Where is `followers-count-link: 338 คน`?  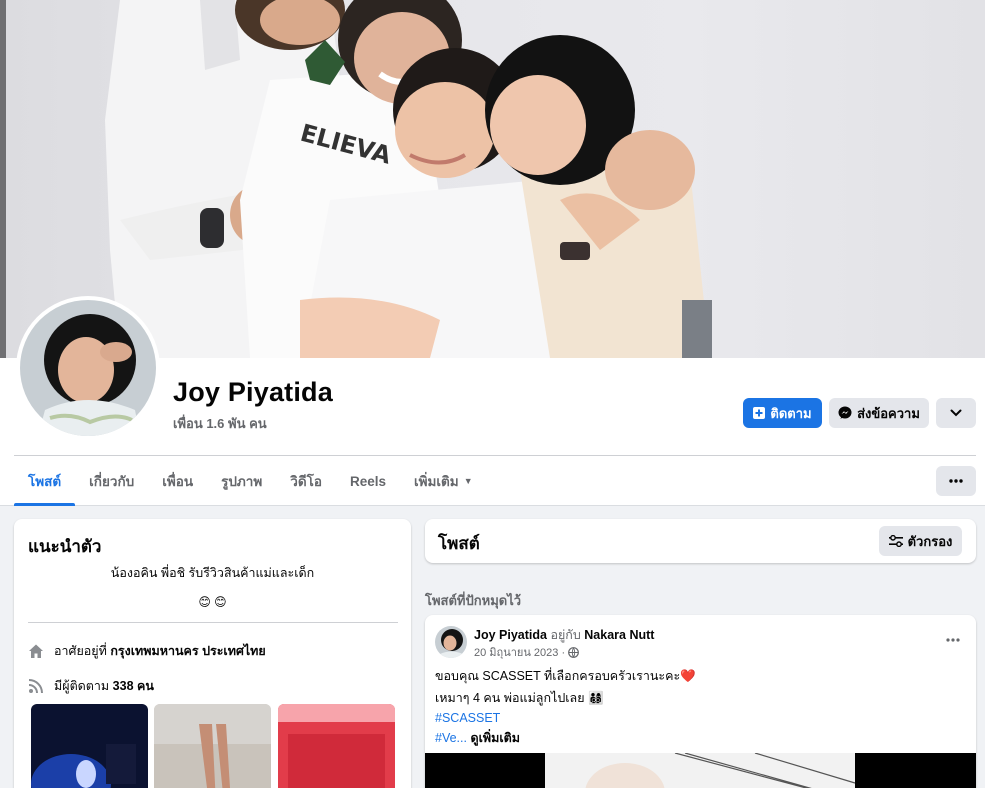 followers-count-link: 338 คน is located at coordinates (133, 686).